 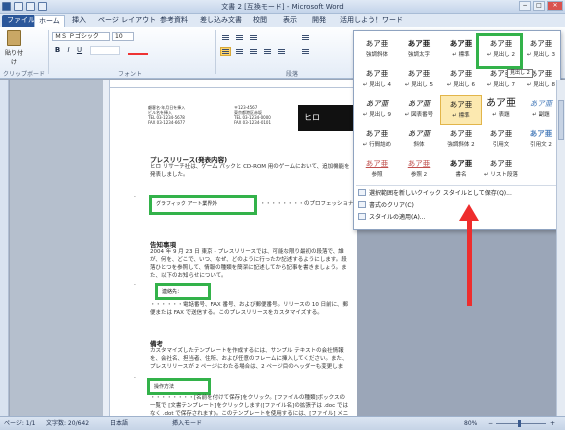 What do you see at coordinates (183, 291) in the screenshot?
I see `highlight-box-contact: 連絡先：` at bounding box center [183, 291].